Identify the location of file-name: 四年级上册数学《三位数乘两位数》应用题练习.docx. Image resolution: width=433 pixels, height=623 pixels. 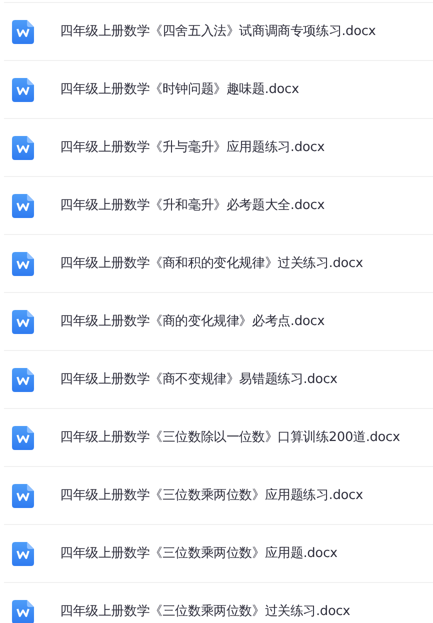
(211, 496).